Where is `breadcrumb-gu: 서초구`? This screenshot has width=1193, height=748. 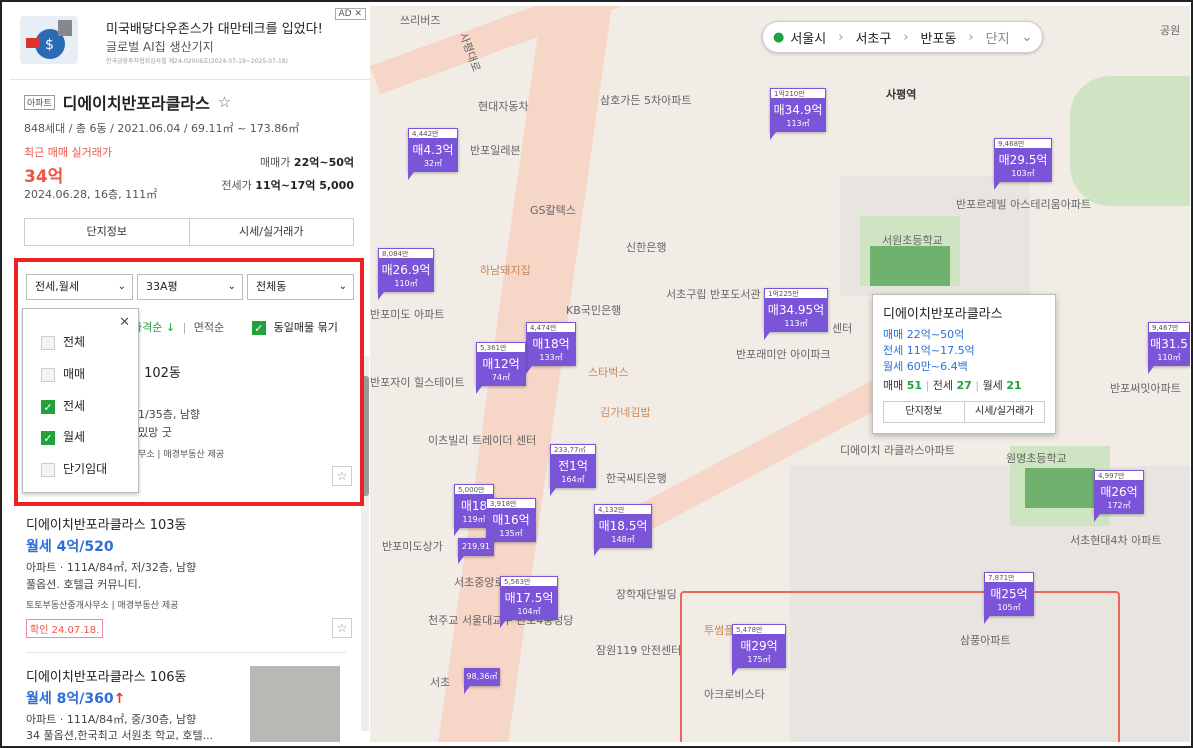 breadcrumb-gu: 서초구 is located at coordinates (873, 37).